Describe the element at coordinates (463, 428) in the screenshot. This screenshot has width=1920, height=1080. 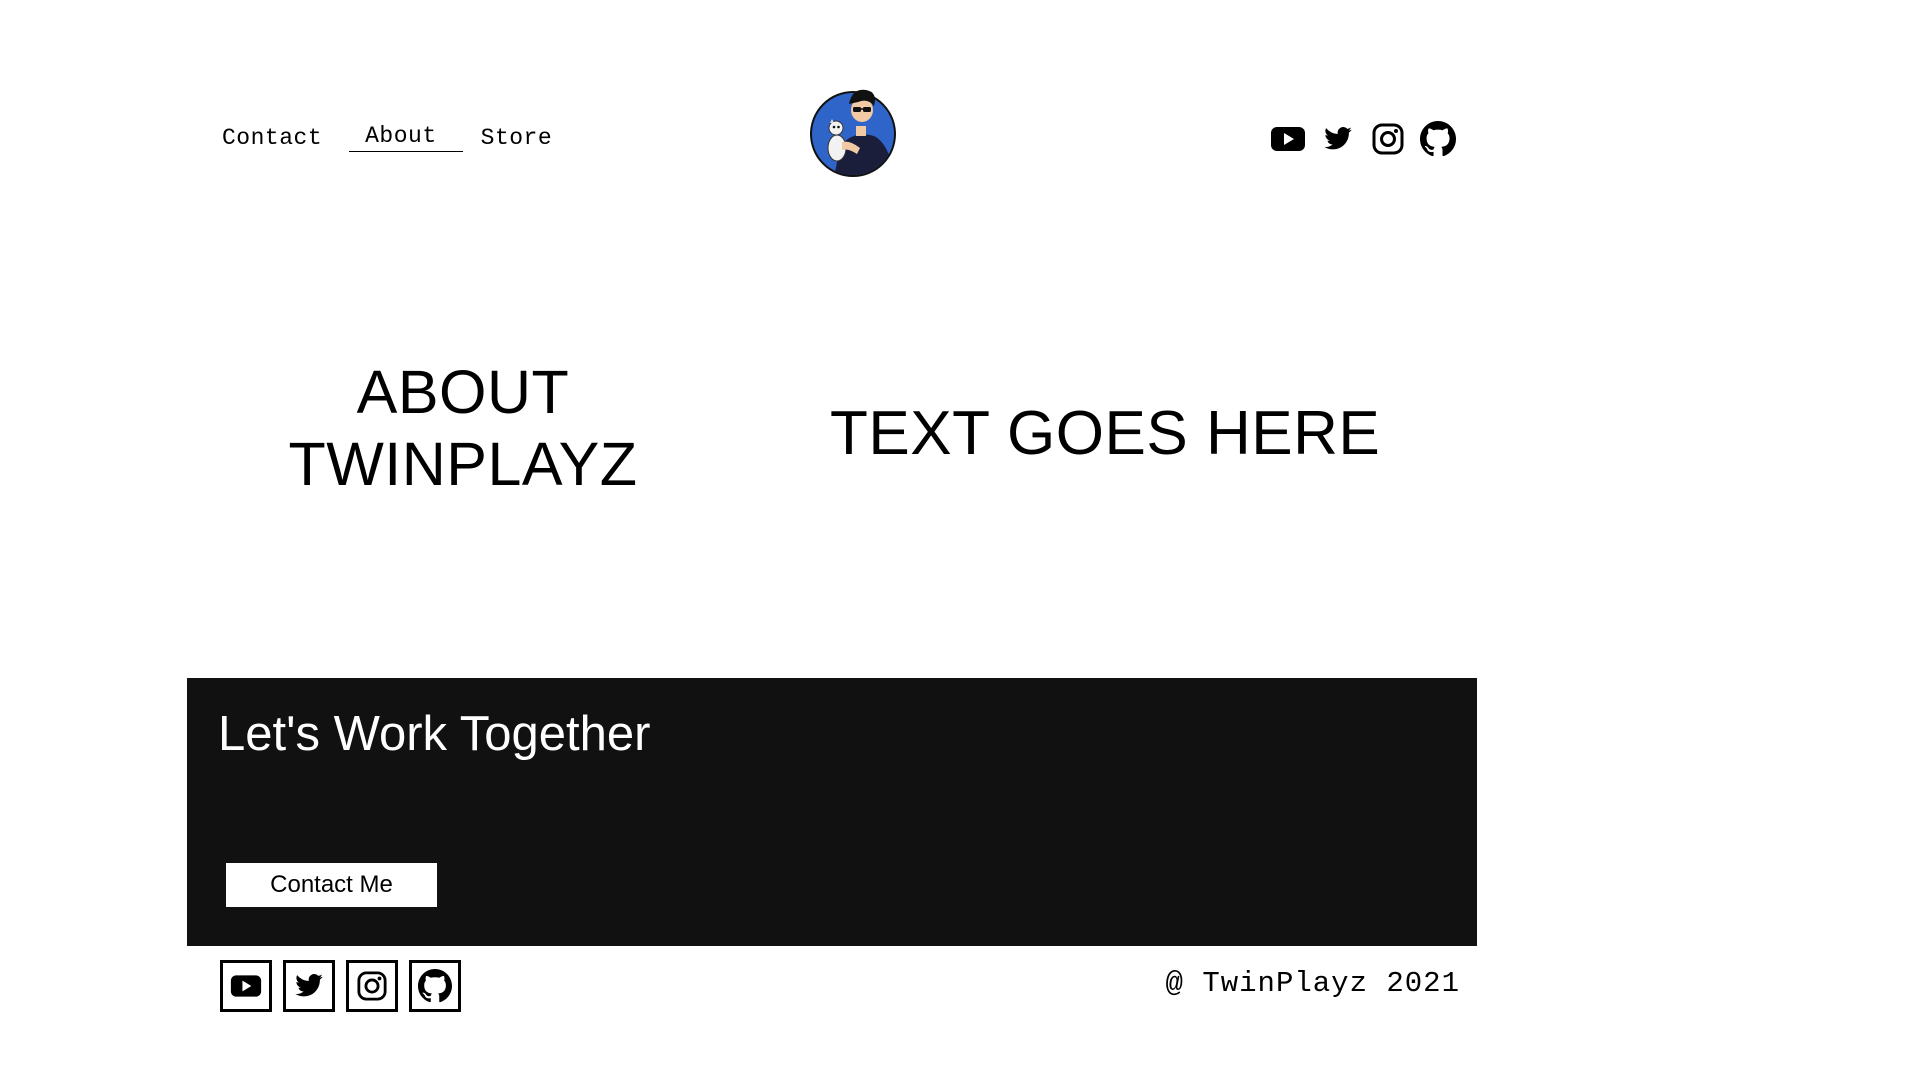
I see `about-title: ABOUT TWINPLAYZ` at that location.